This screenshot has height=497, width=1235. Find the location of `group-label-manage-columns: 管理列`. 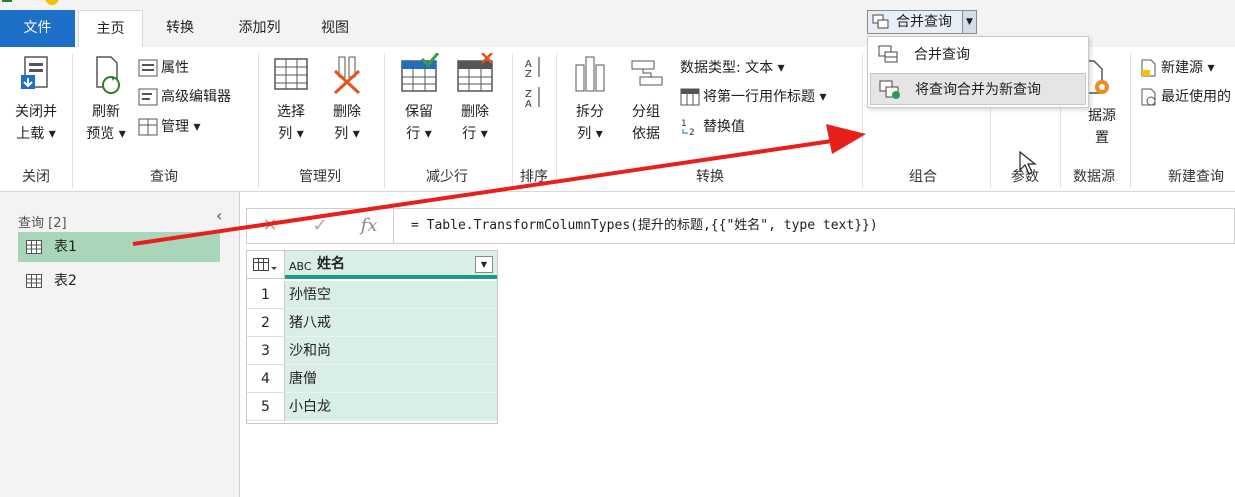

group-label-manage-columns: 管理列 is located at coordinates (320, 177).